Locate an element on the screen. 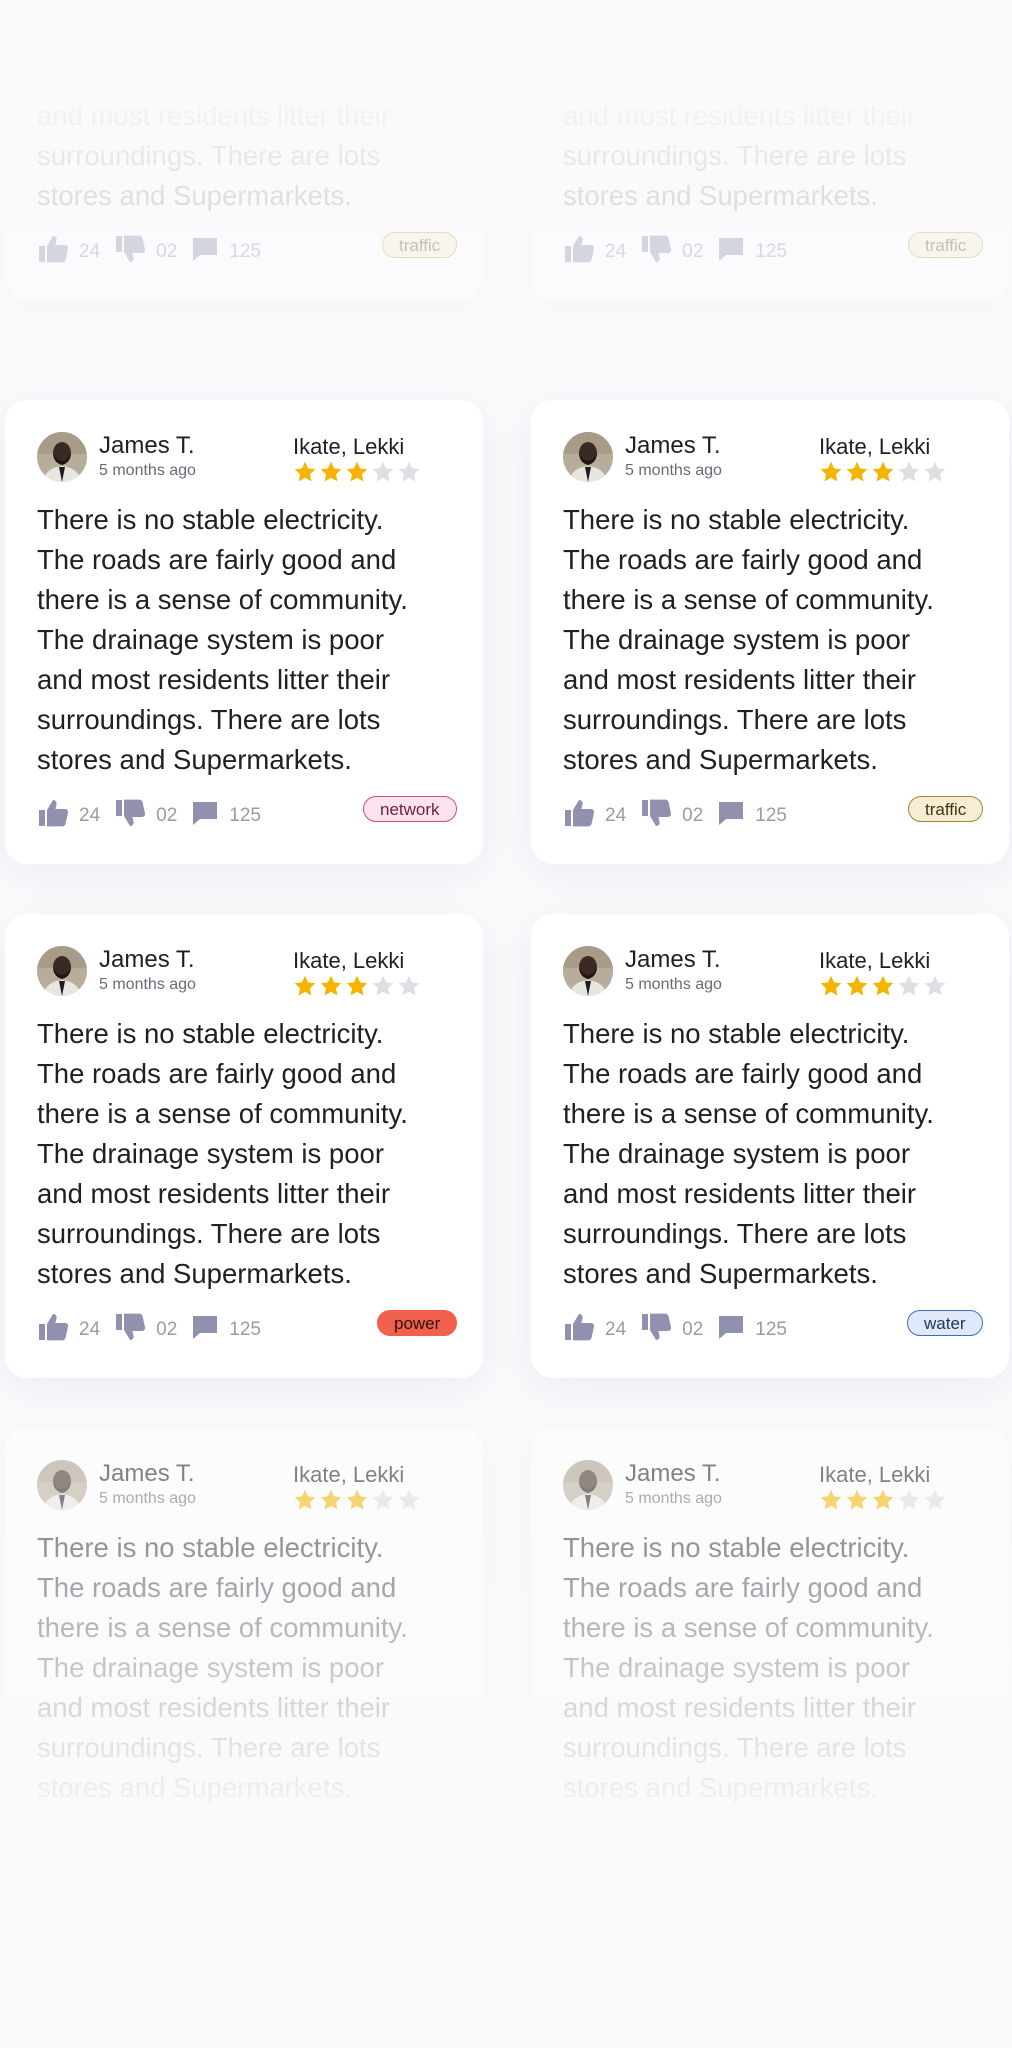 This screenshot has height=2048, width=1012. category-tag: power is located at coordinates (417, 1323).